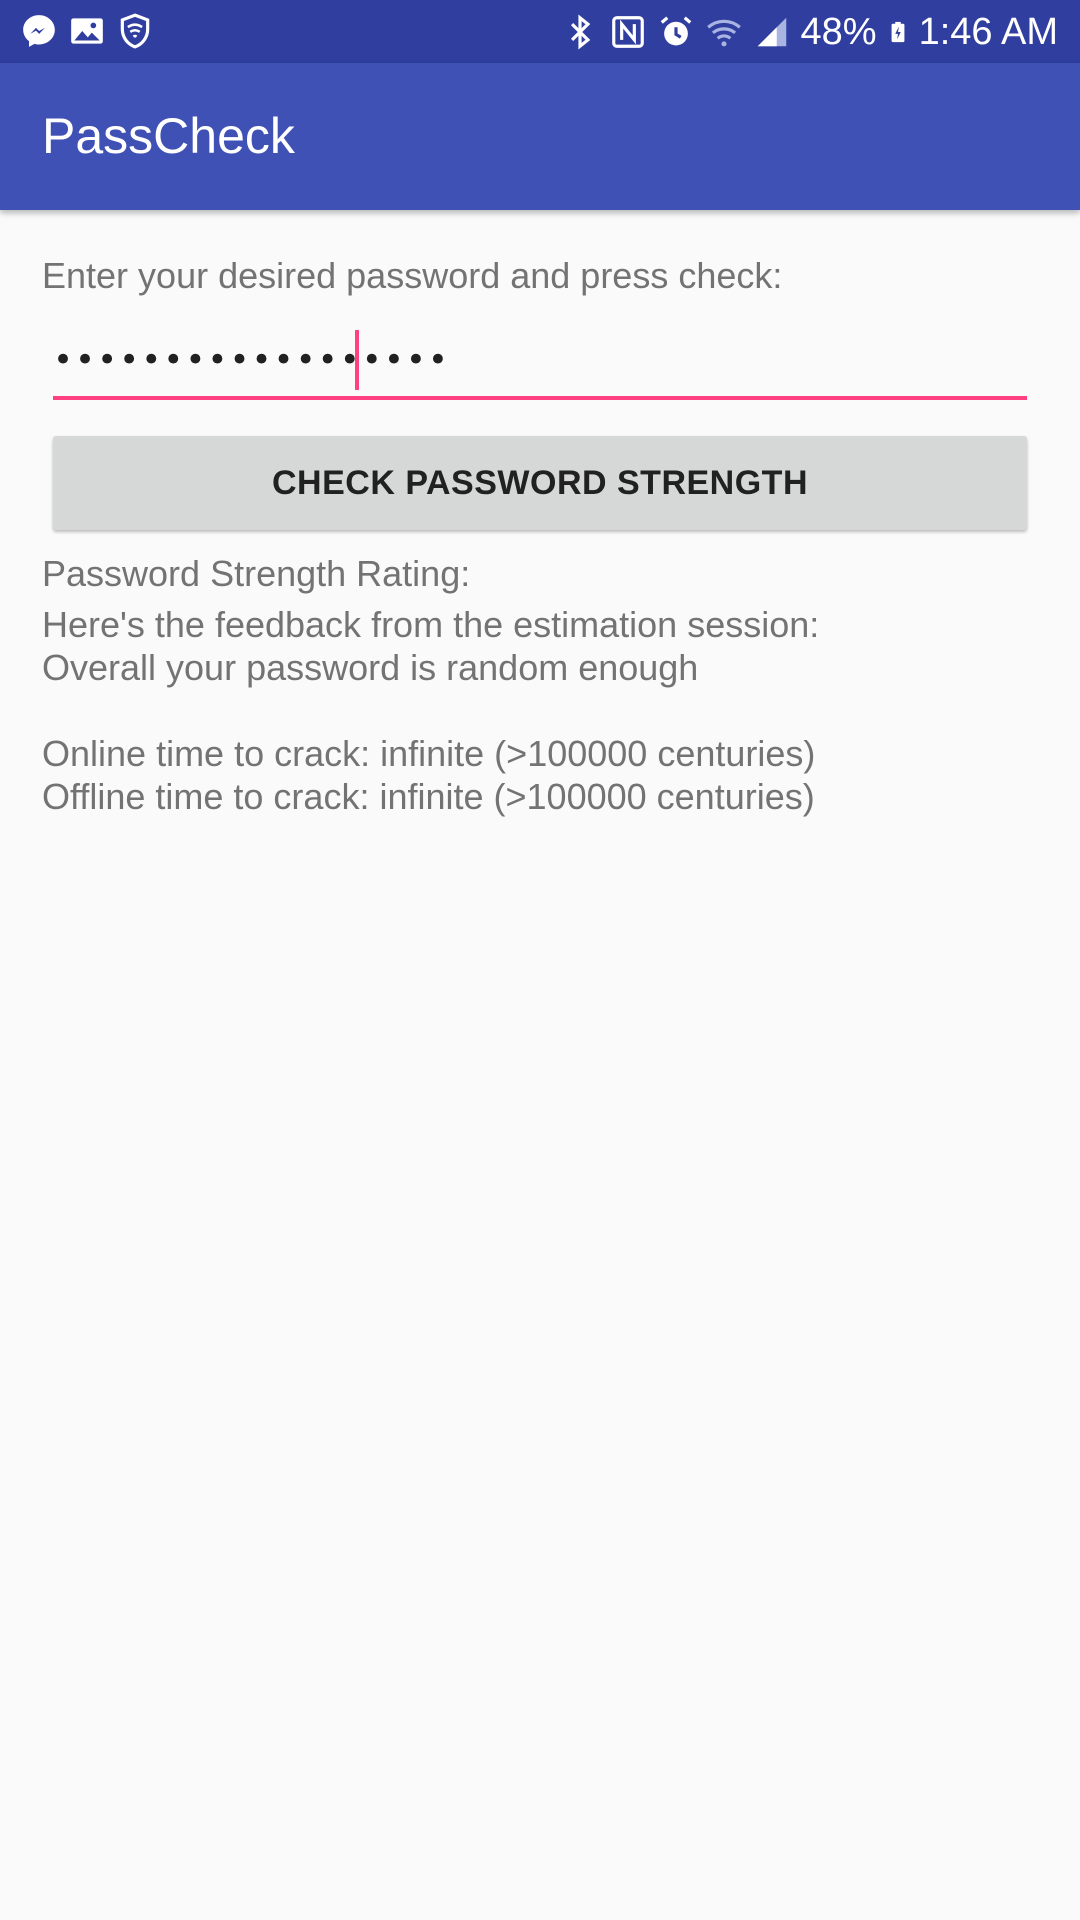  What do you see at coordinates (251, 360) in the screenshot?
I see `password-masked-value: ••••••••••••••••••` at bounding box center [251, 360].